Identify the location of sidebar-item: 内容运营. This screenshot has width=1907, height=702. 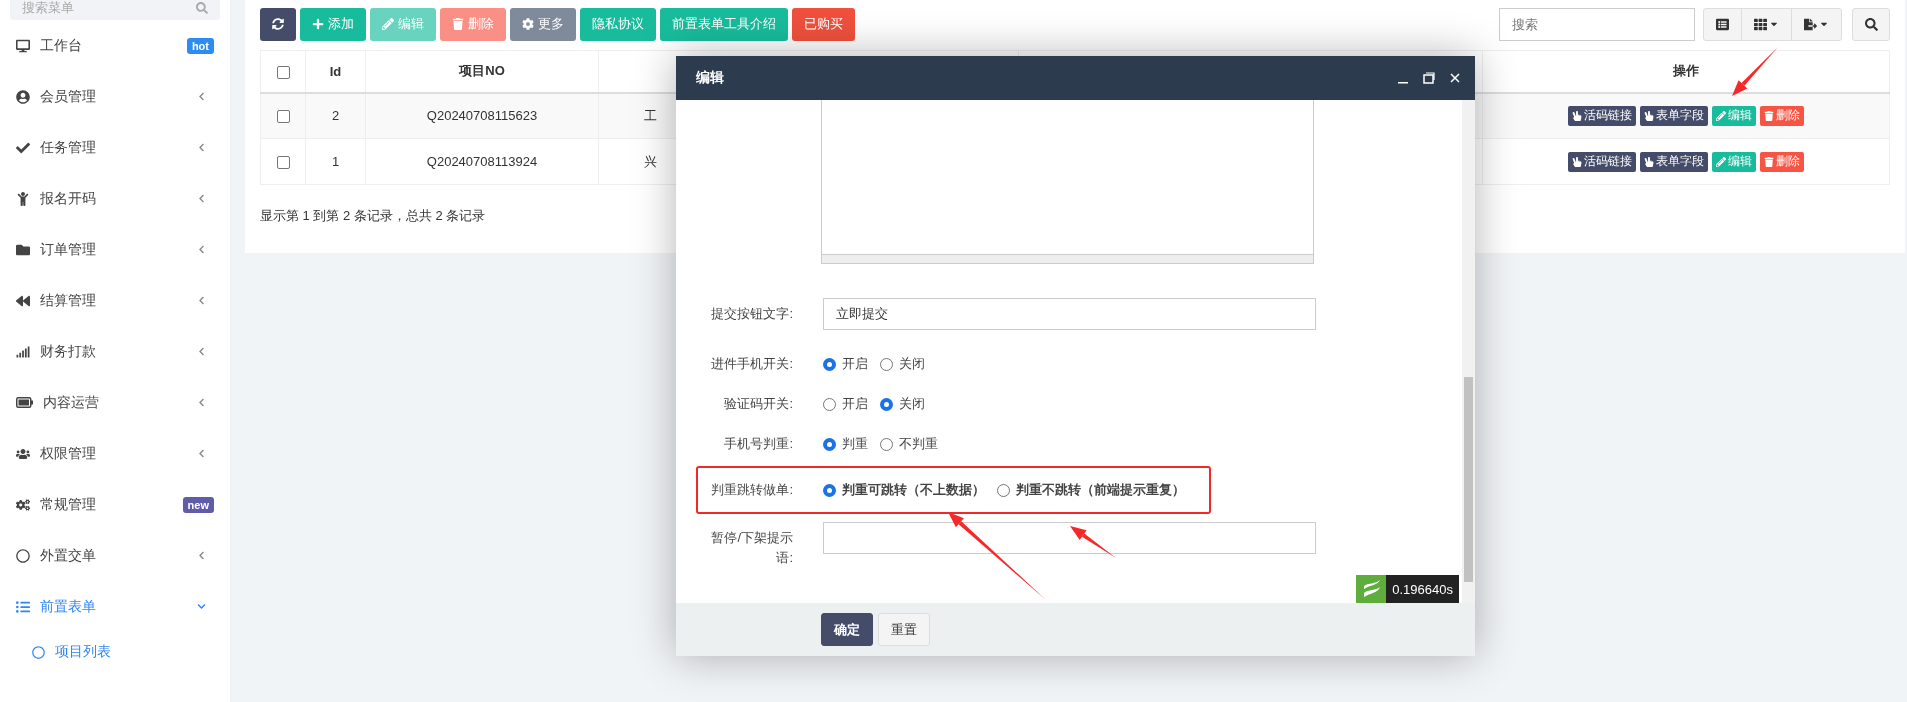
(115, 402).